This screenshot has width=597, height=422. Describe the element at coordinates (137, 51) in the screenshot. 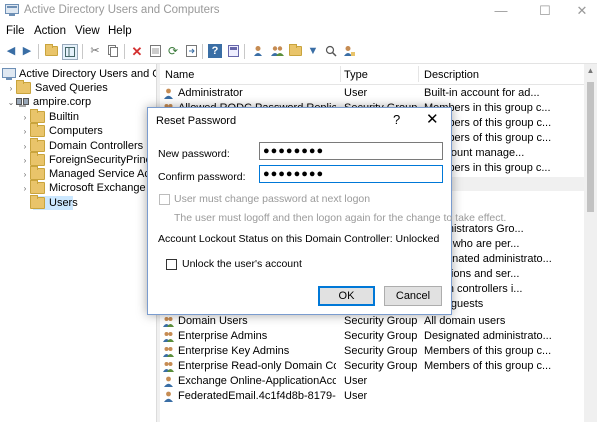

I see `delete-icon: ✕` at that location.